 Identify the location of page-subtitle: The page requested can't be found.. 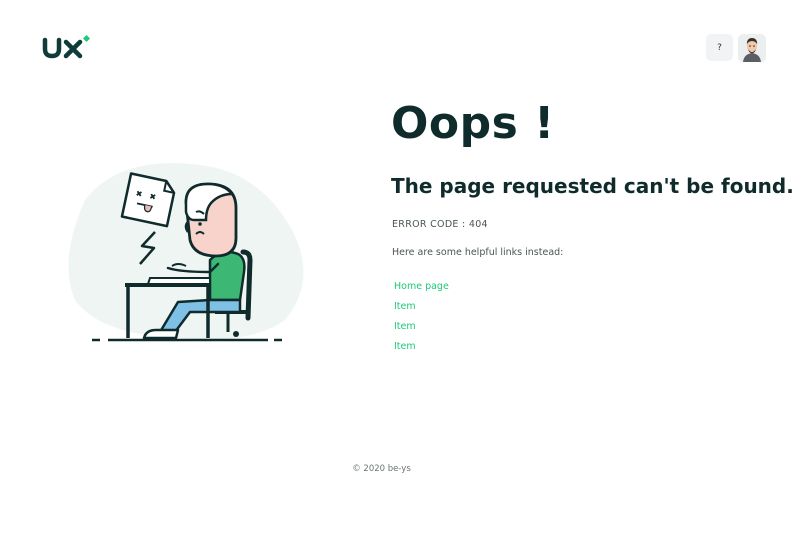
(592, 186).